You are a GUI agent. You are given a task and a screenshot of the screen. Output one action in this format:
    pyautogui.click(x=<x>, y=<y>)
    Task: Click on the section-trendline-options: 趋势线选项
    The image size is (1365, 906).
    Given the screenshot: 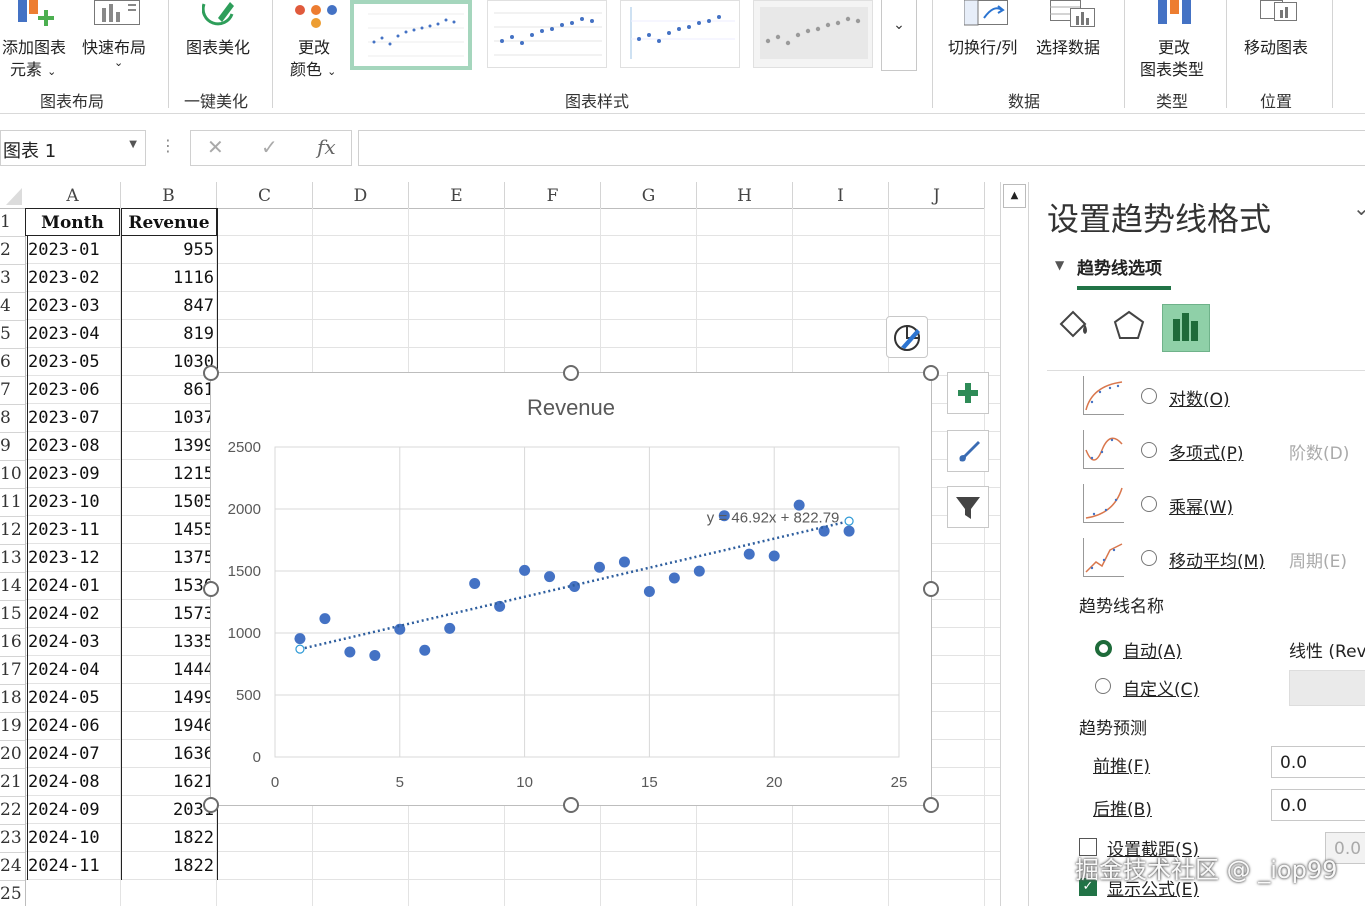 What is the action you would take?
    pyautogui.click(x=1119, y=266)
    